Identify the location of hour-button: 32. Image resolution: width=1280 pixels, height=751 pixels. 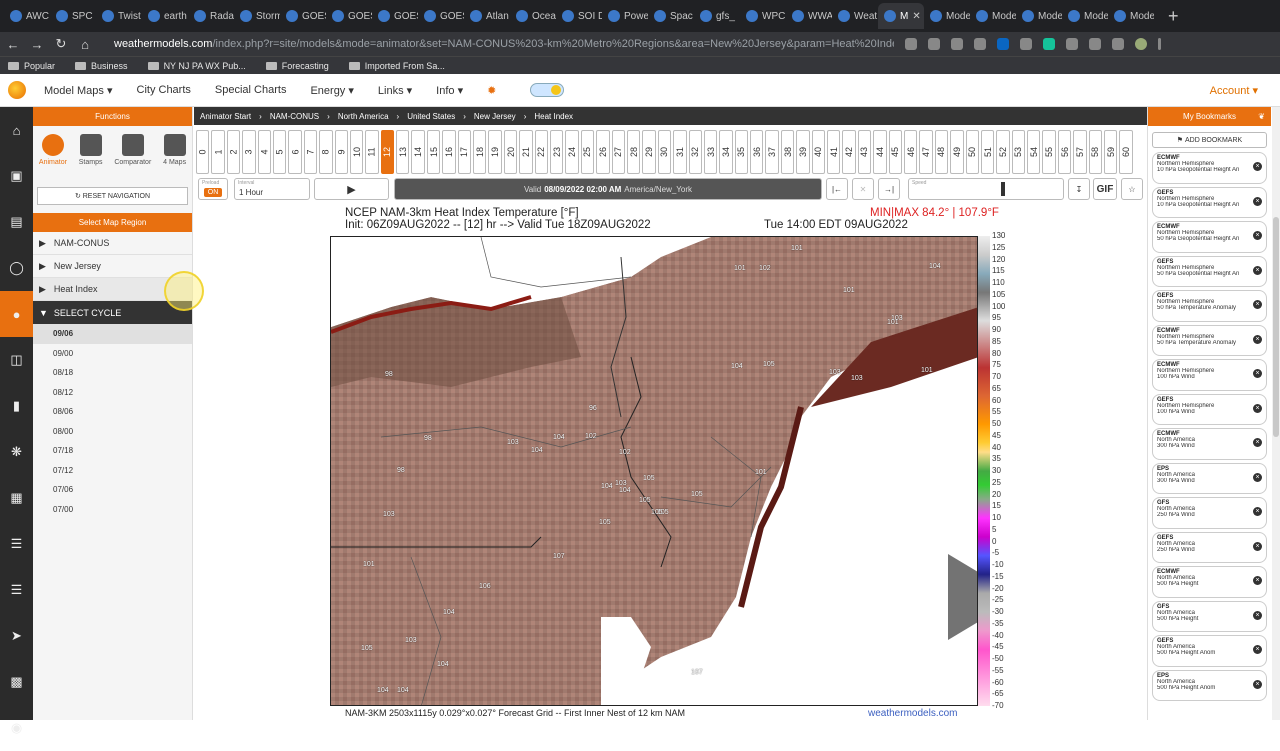
(695, 152).